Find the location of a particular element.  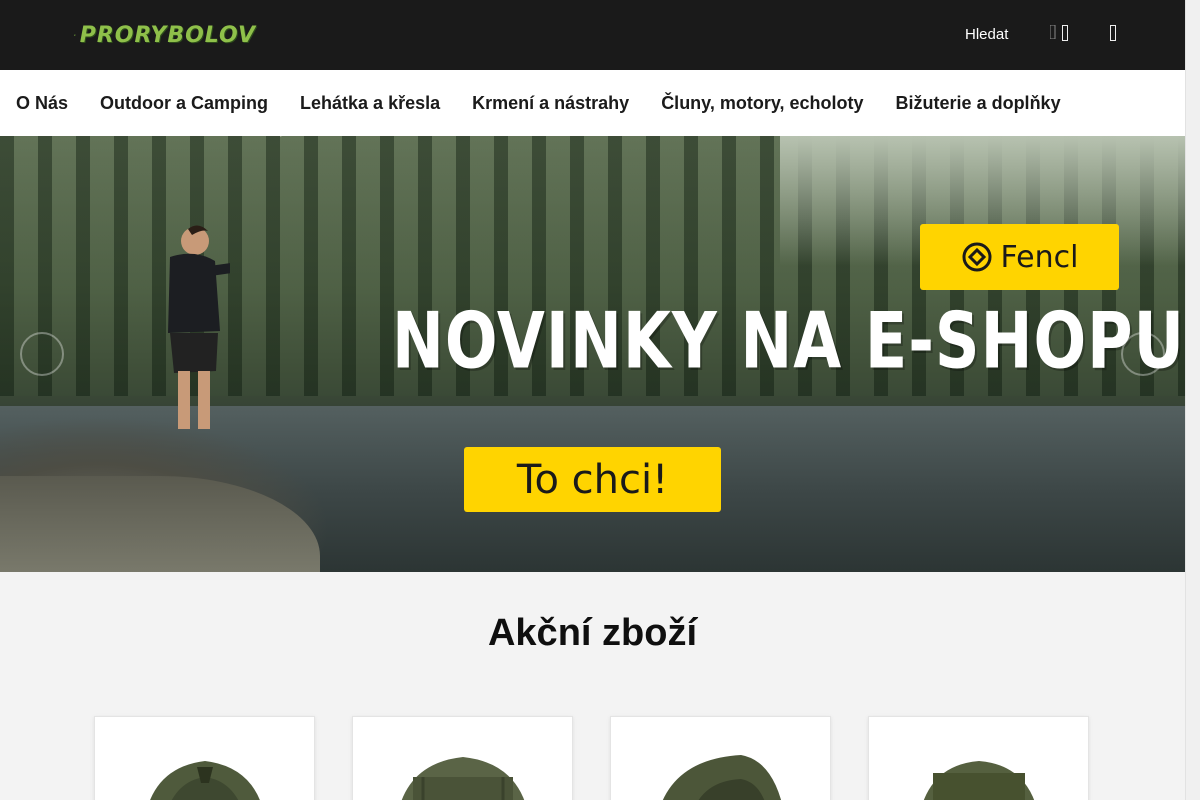

nav-item-cluny-motory: Čluny, motory, echoloty is located at coordinates (762, 103).